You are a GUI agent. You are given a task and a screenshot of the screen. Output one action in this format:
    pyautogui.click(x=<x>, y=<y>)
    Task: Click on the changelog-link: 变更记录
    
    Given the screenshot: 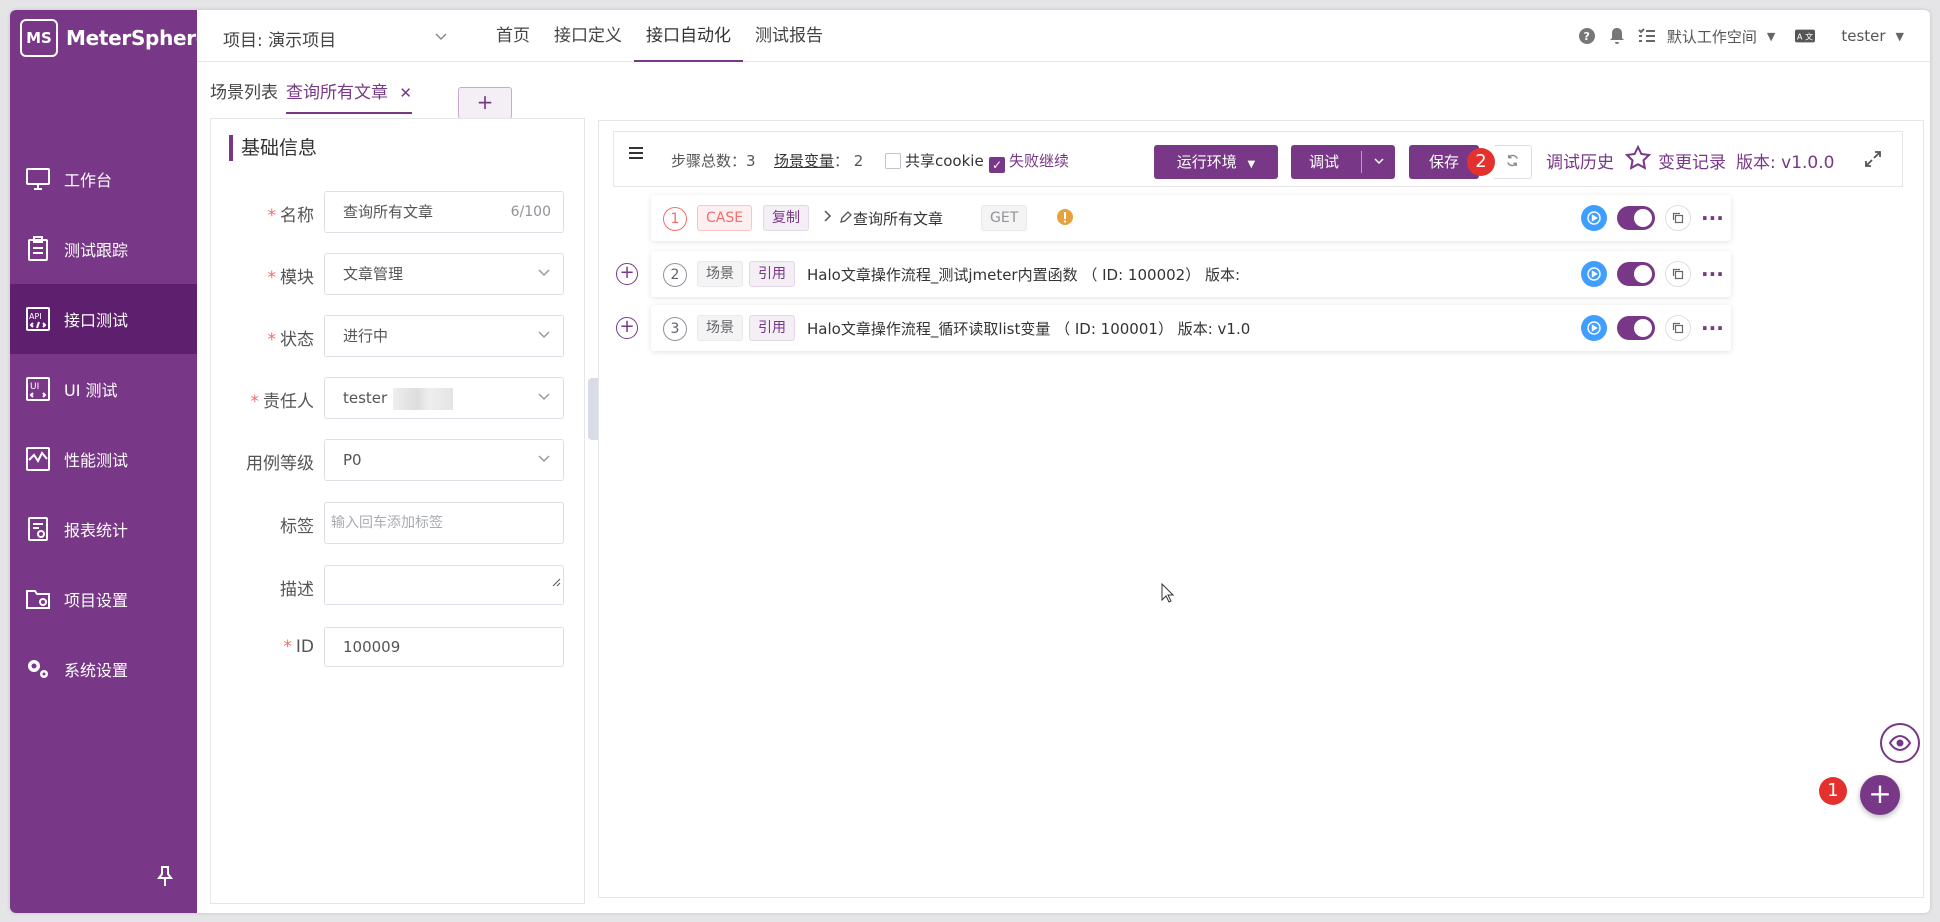 What is the action you would take?
    pyautogui.click(x=1692, y=160)
    